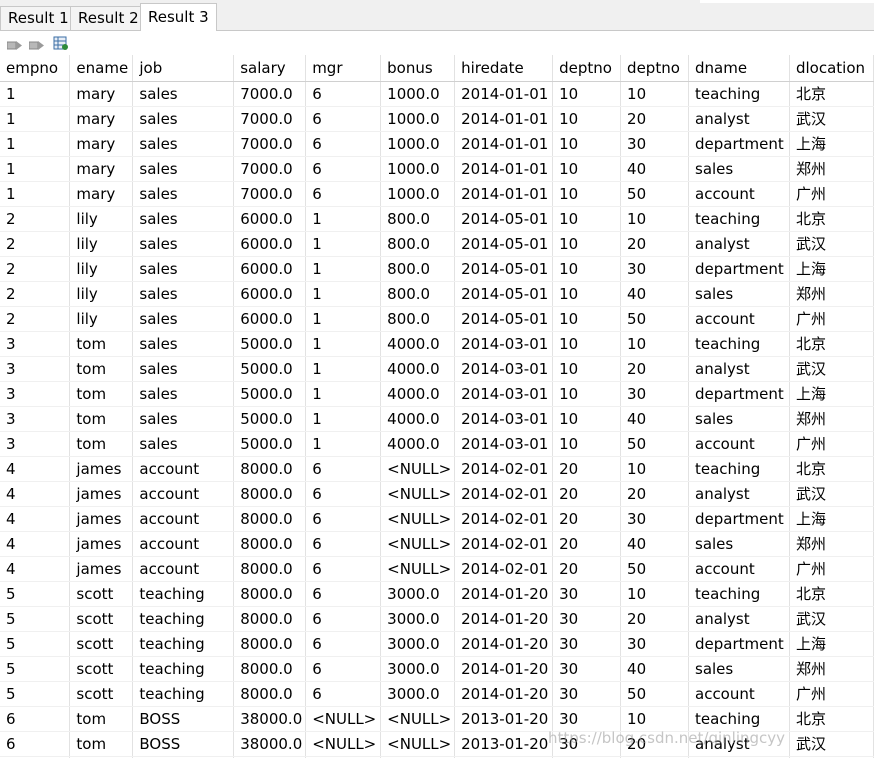  I want to click on cell-bonus: 3000.0, so click(418, 694).